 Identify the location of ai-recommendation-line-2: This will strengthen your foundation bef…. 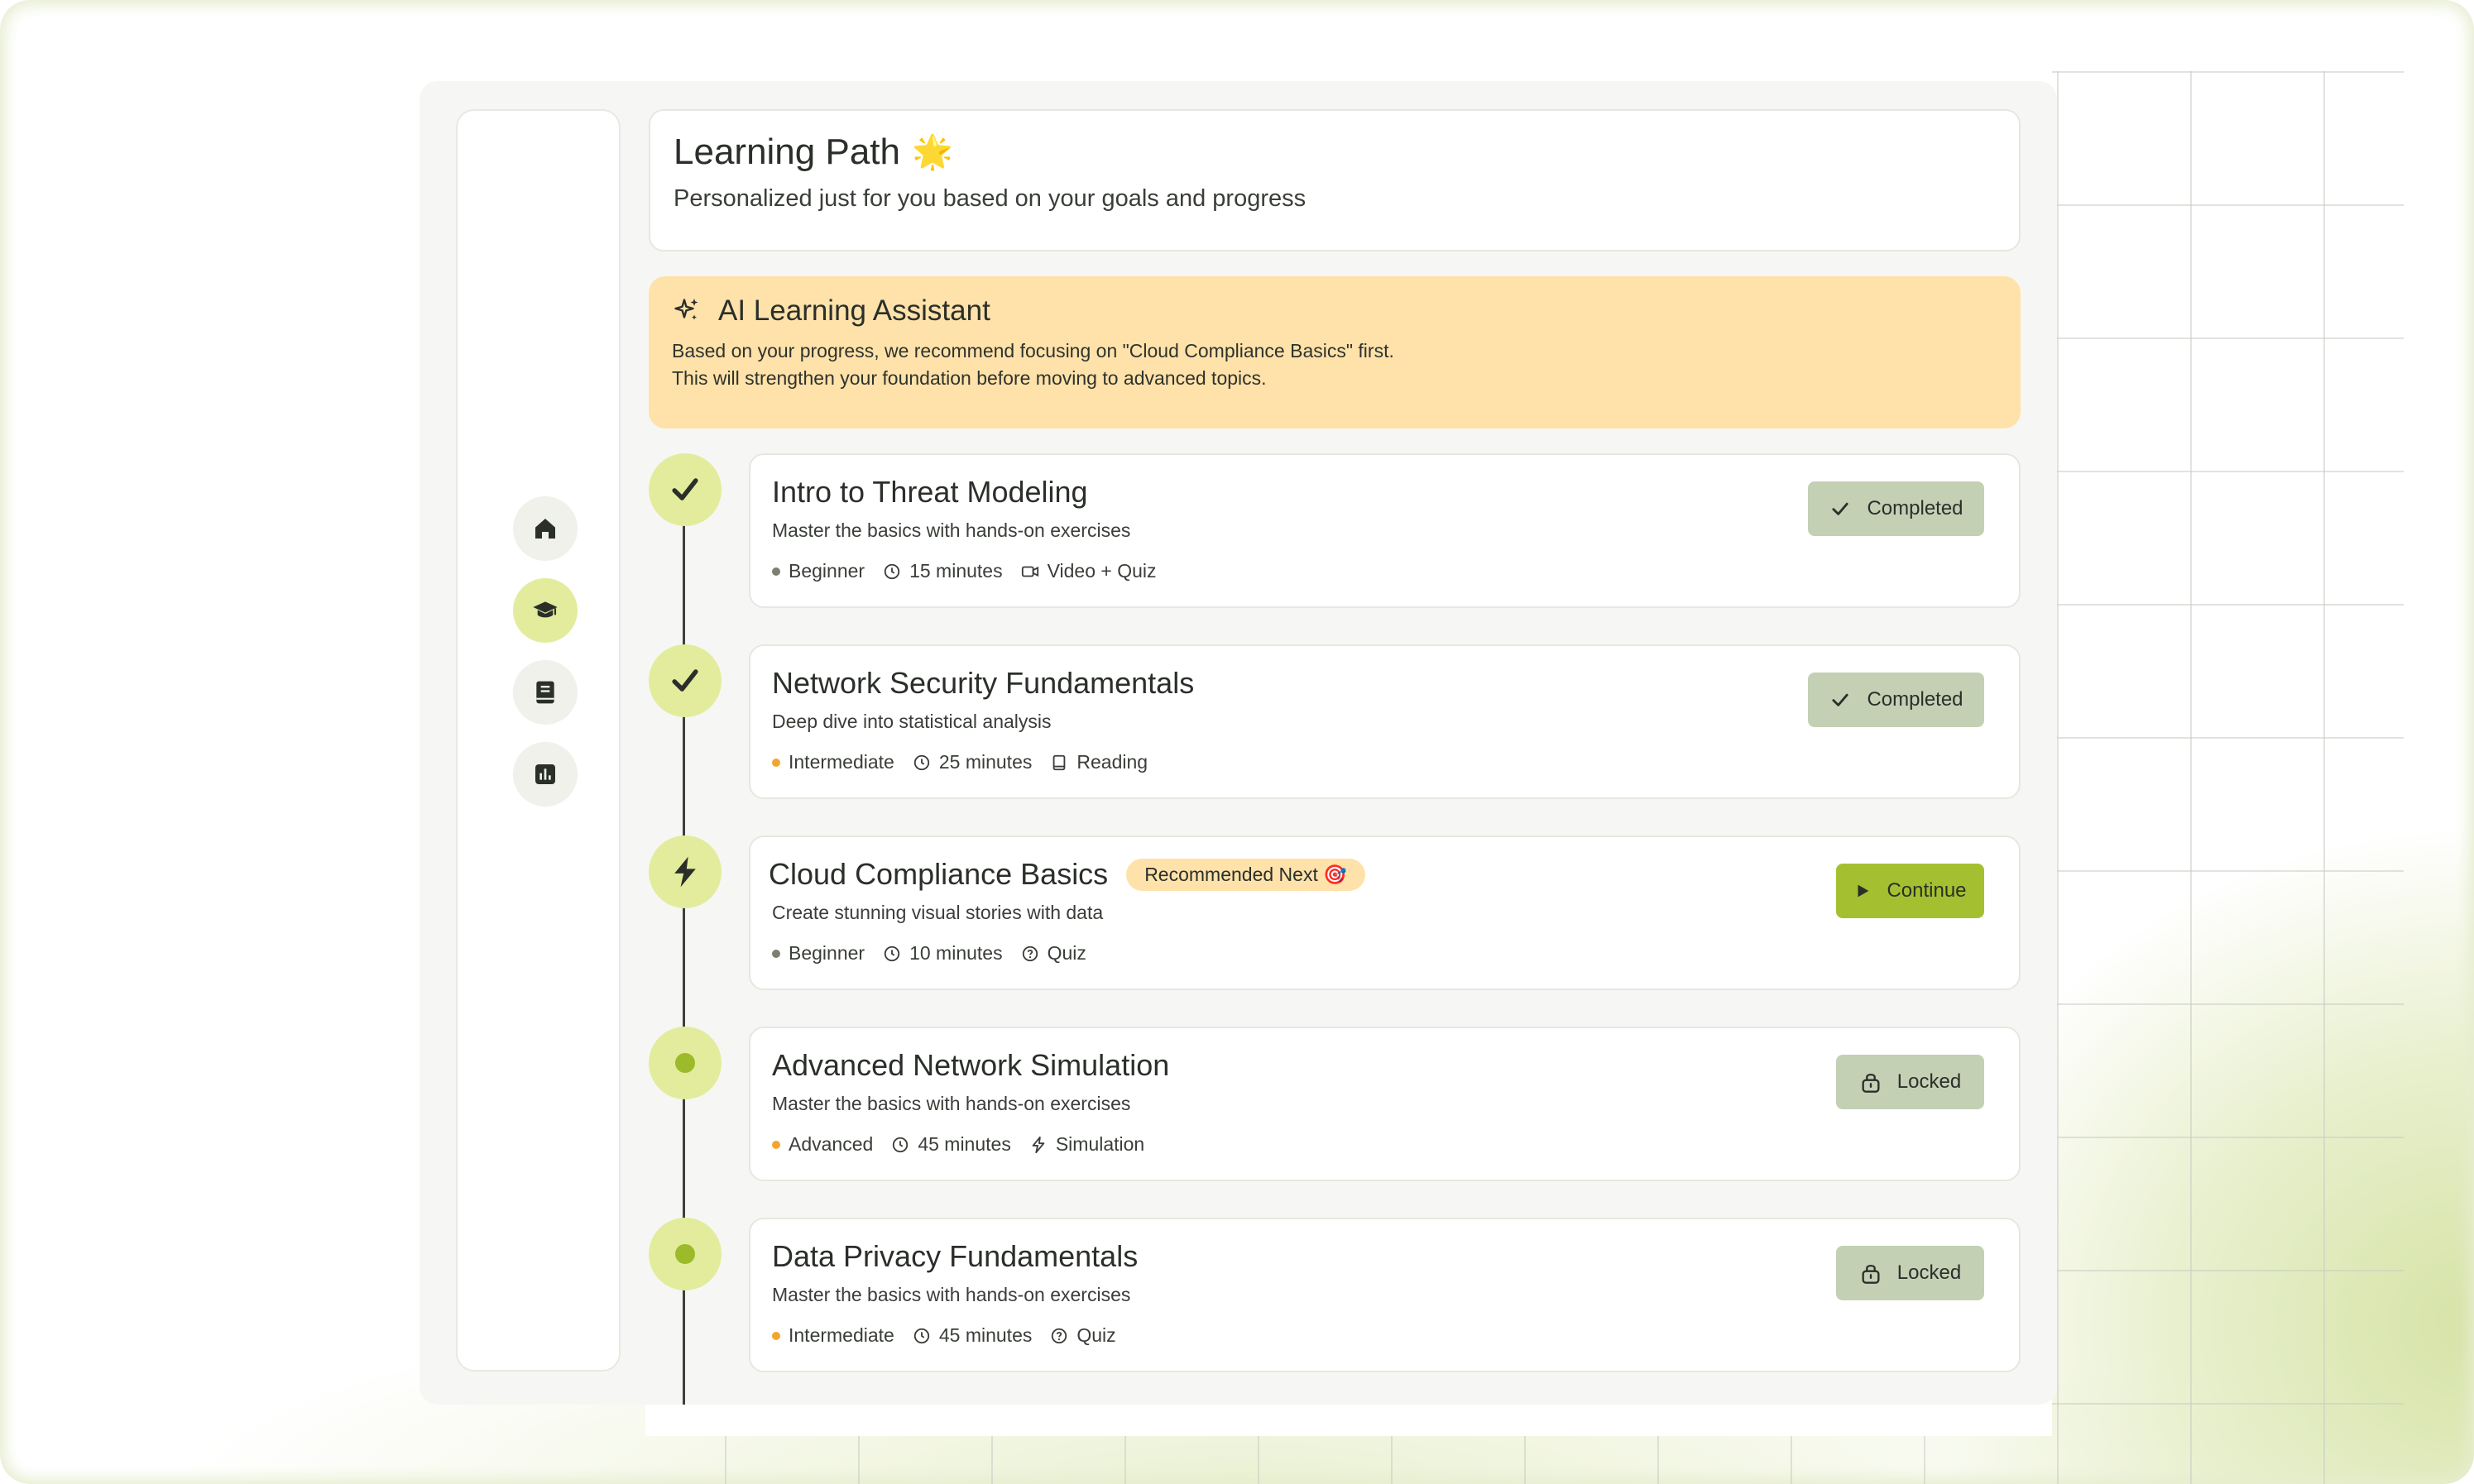
(970, 378).